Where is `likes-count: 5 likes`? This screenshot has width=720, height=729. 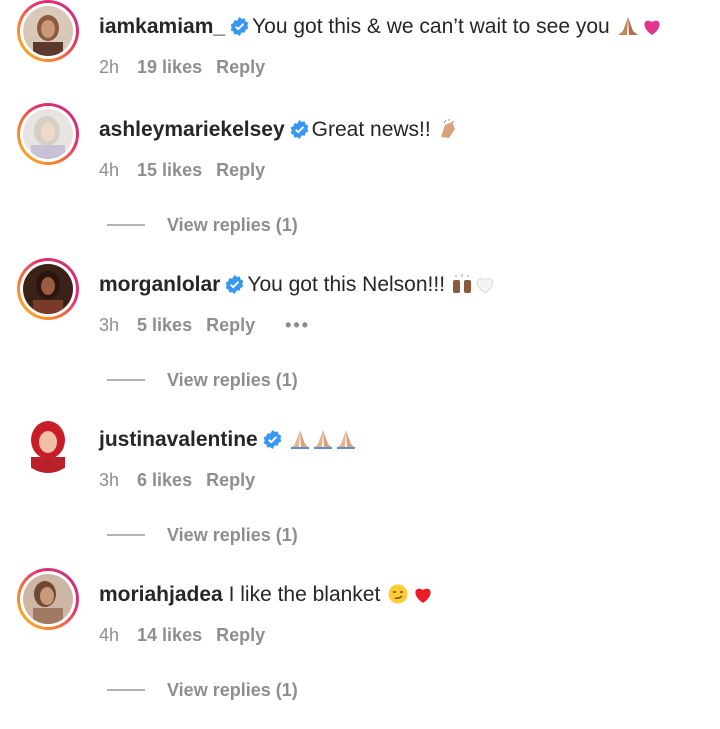
likes-count: 5 likes is located at coordinates (164, 325).